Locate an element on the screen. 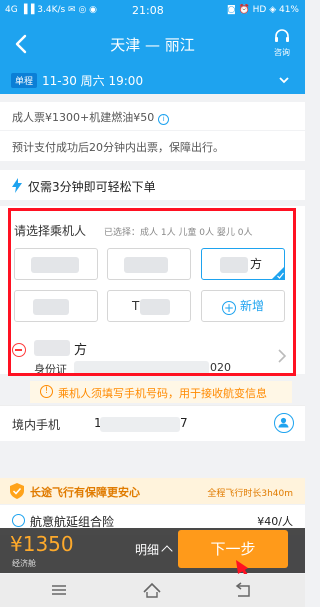 The image size is (320, 607). insurance-title: 长途飞行有保障更安心 is located at coordinates (85, 492).